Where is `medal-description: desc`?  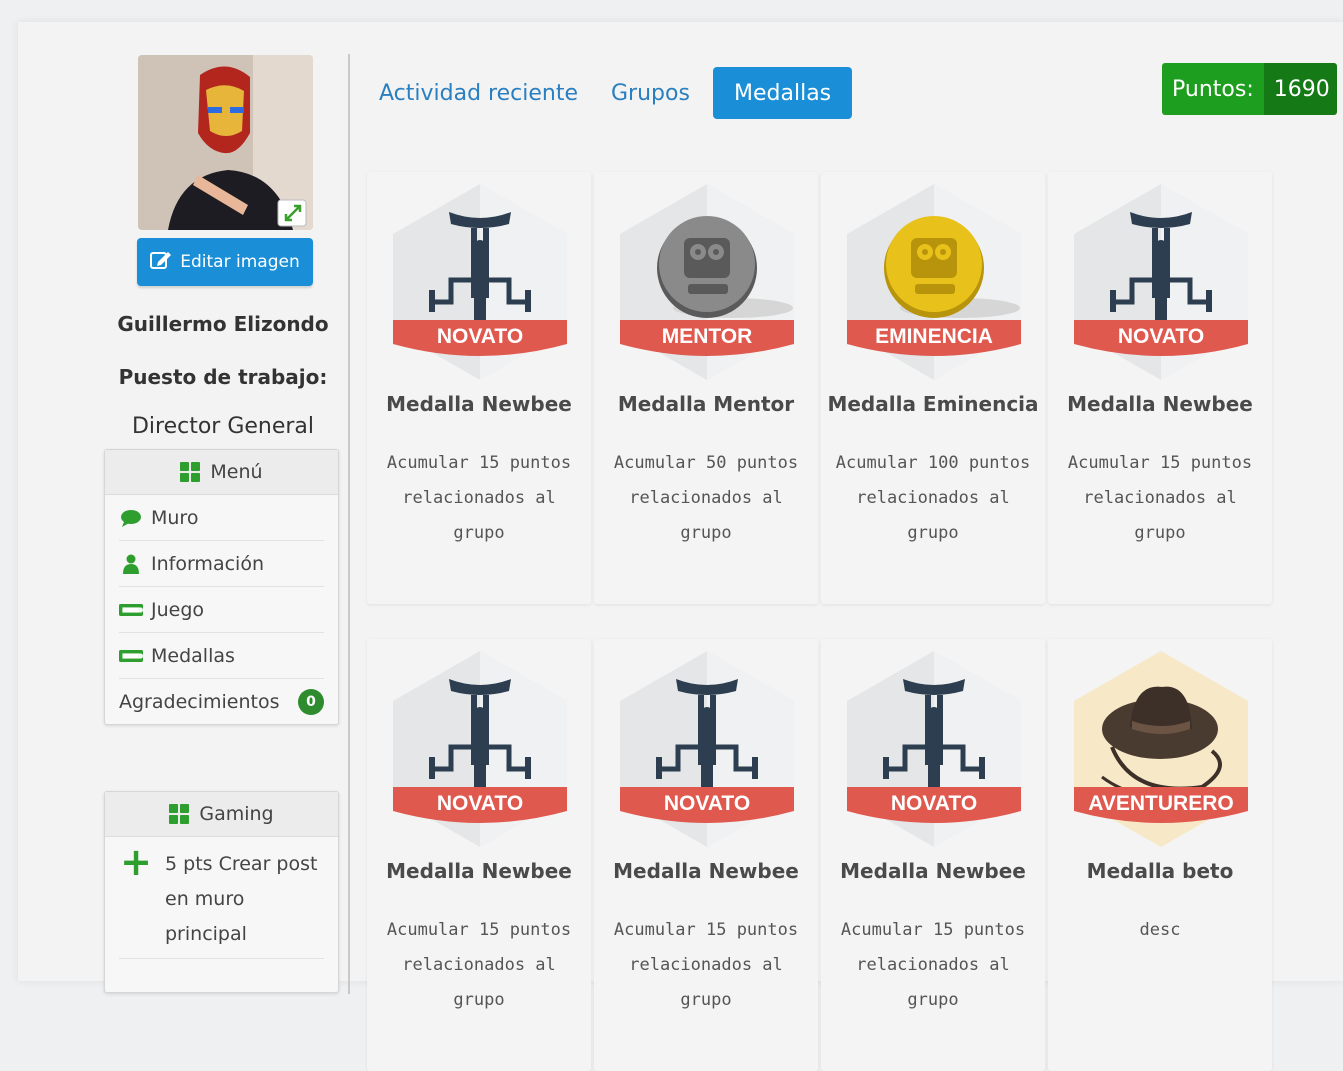 medal-description: desc is located at coordinates (1160, 930).